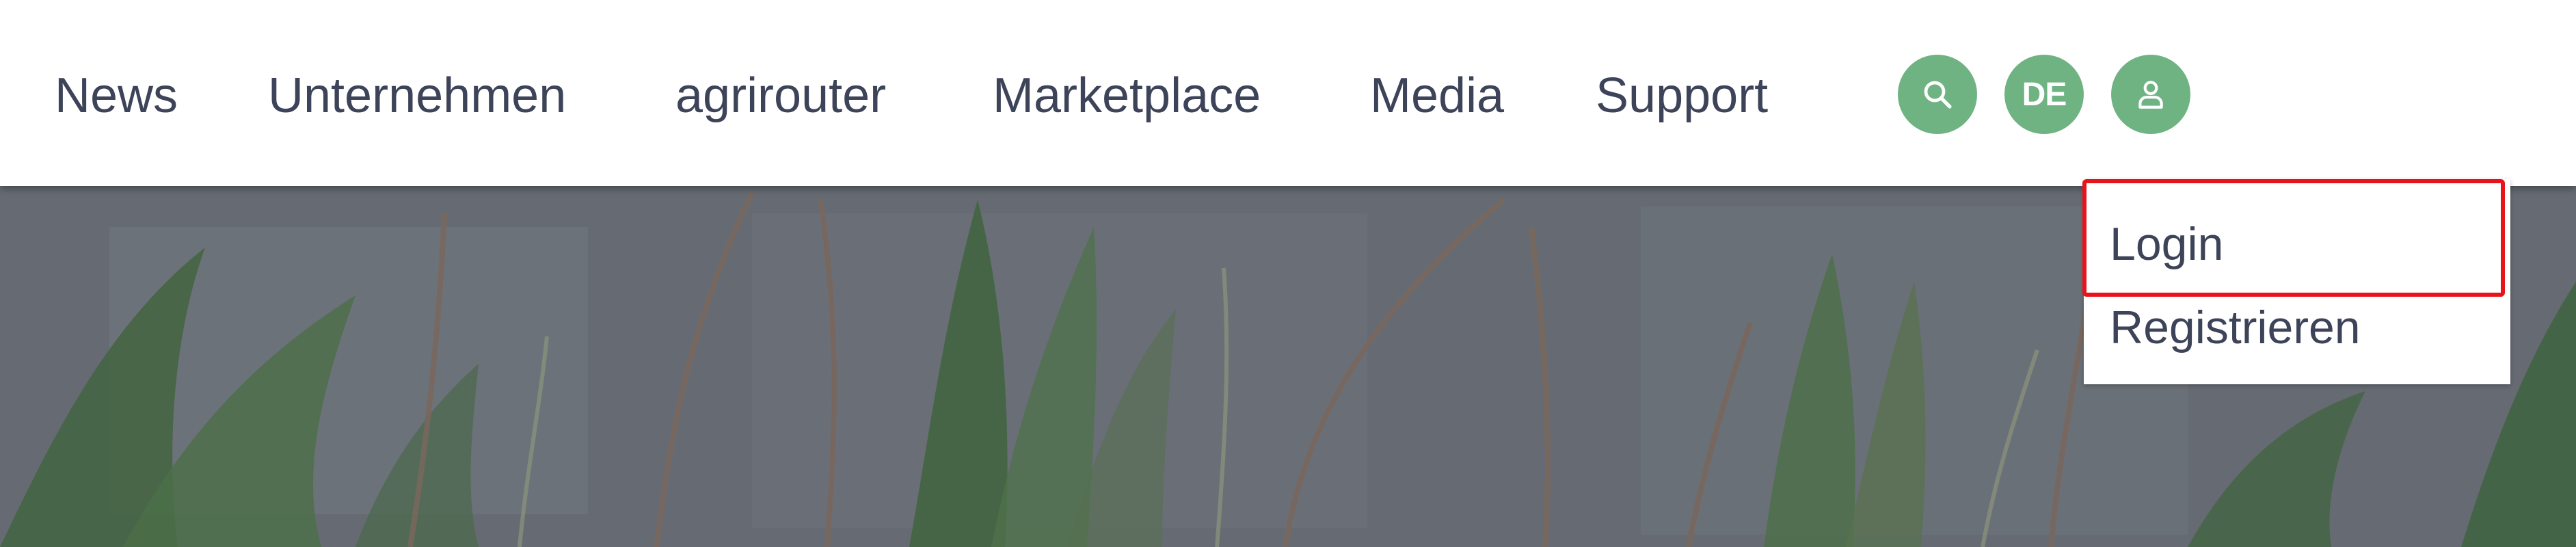 The width and height of the screenshot is (2576, 547). I want to click on nav-item-marketplace: Marketplace, so click(1127, 96).